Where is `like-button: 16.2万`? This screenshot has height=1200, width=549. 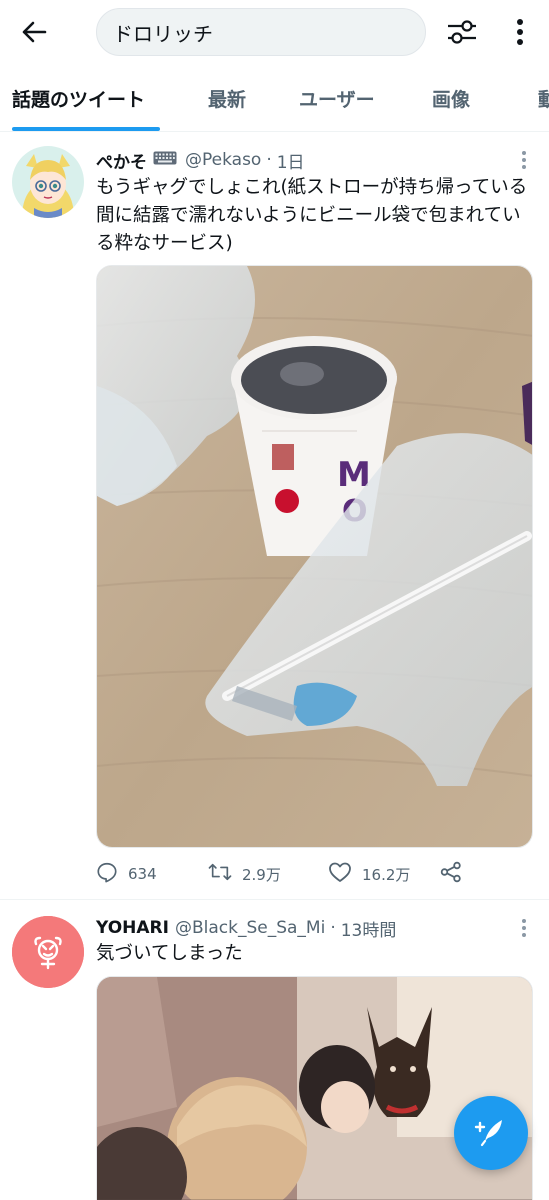 like-button: 16.2万 is located at coordinates (384, 874).